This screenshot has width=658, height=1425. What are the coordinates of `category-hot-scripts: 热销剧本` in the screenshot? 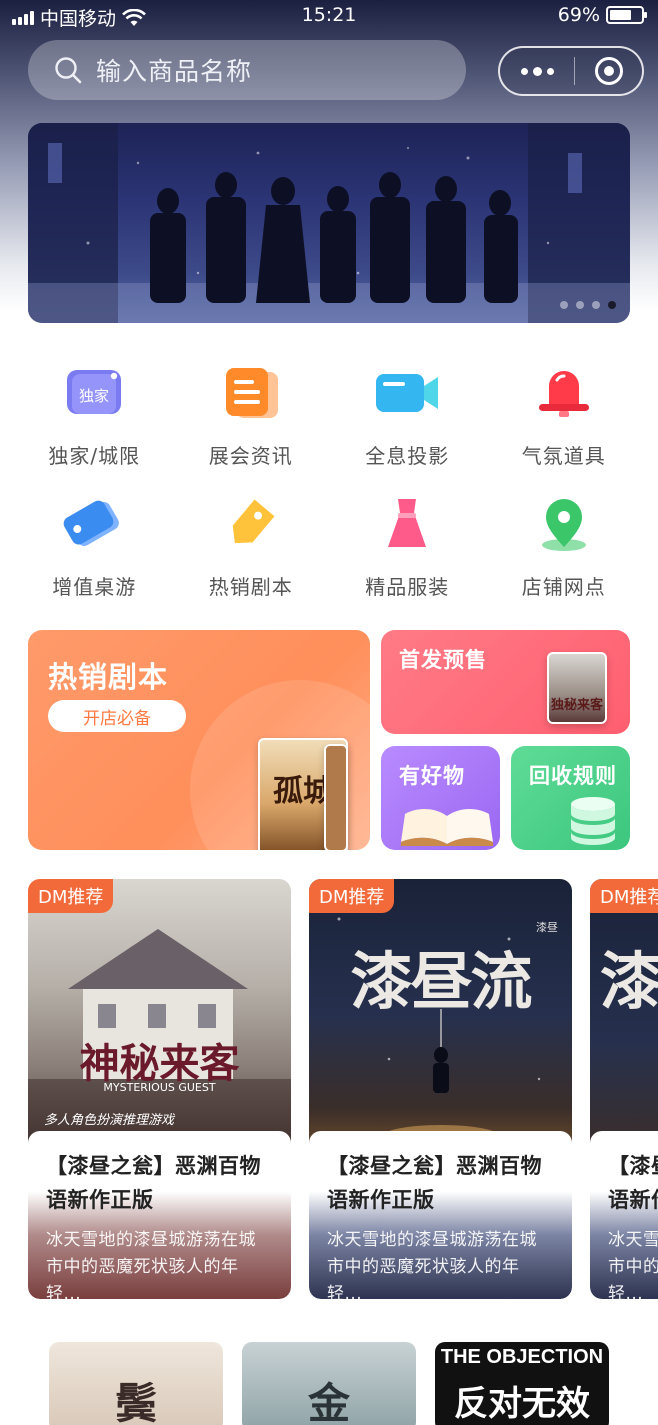 It's located at (251, 544).